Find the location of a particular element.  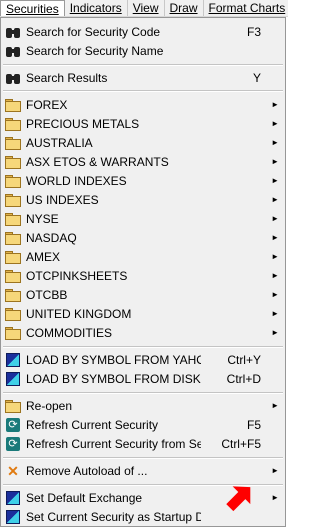

folder-label: WORLD INDEXES is located at coordinates (76, 180).